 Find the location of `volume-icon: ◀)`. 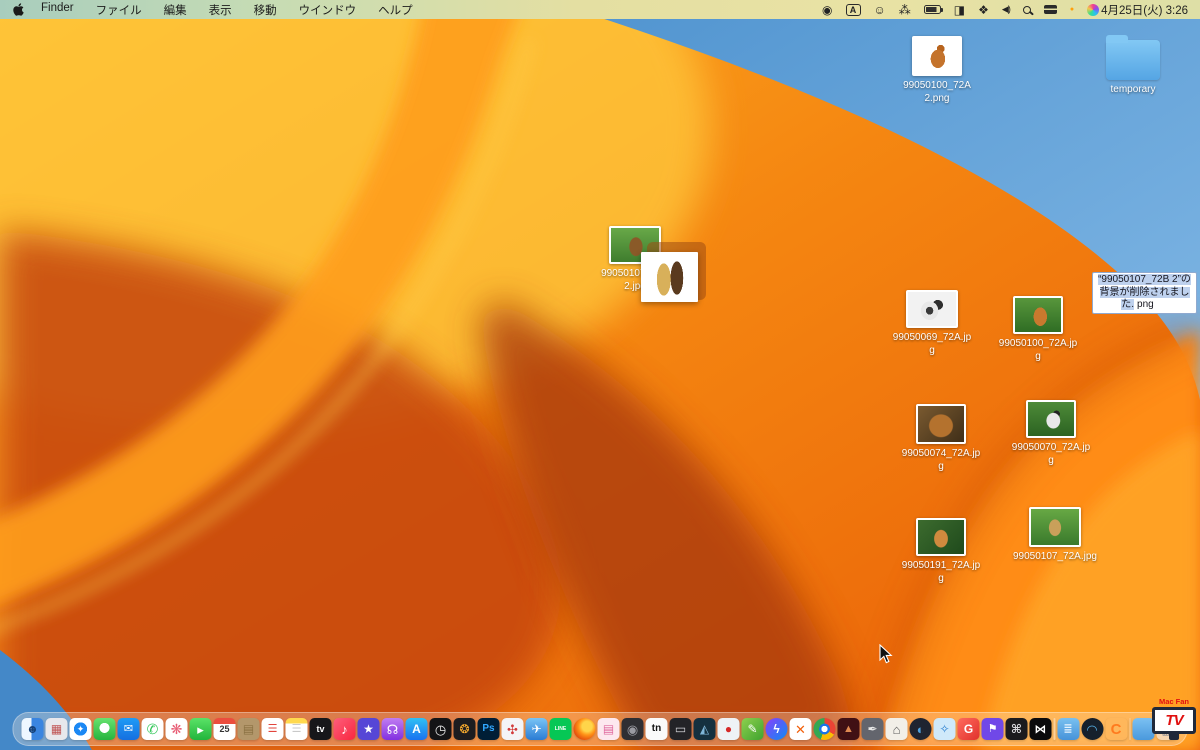

volume-icon: ◀) is located at coordinates (1006, 9).